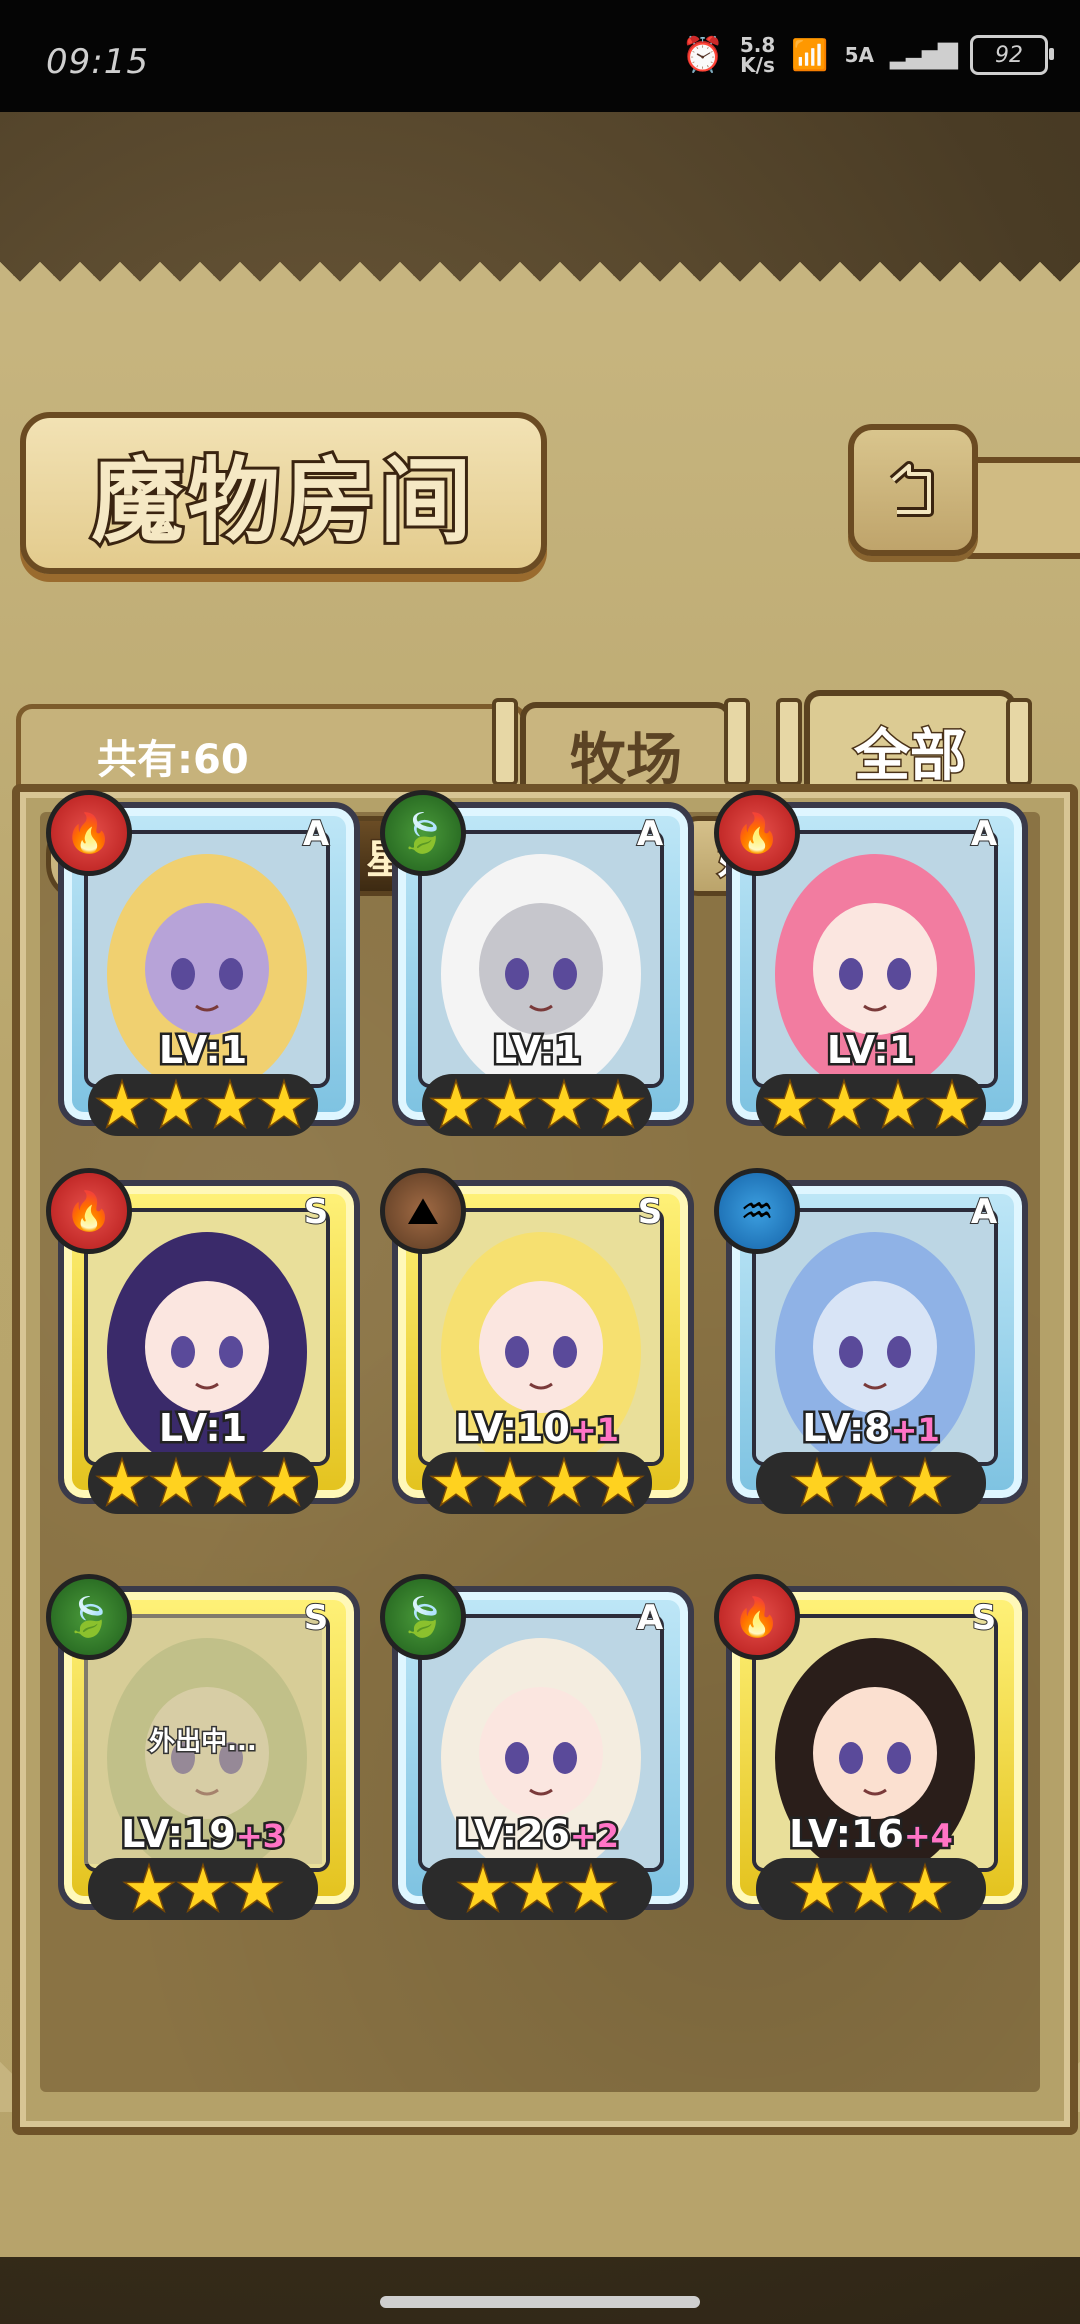 The image size is (1080, 2324). What do you see at coordinates (757, 1211) in the screenshot?
I see `water-icon: ♒` at bounding box center [757, 1211].